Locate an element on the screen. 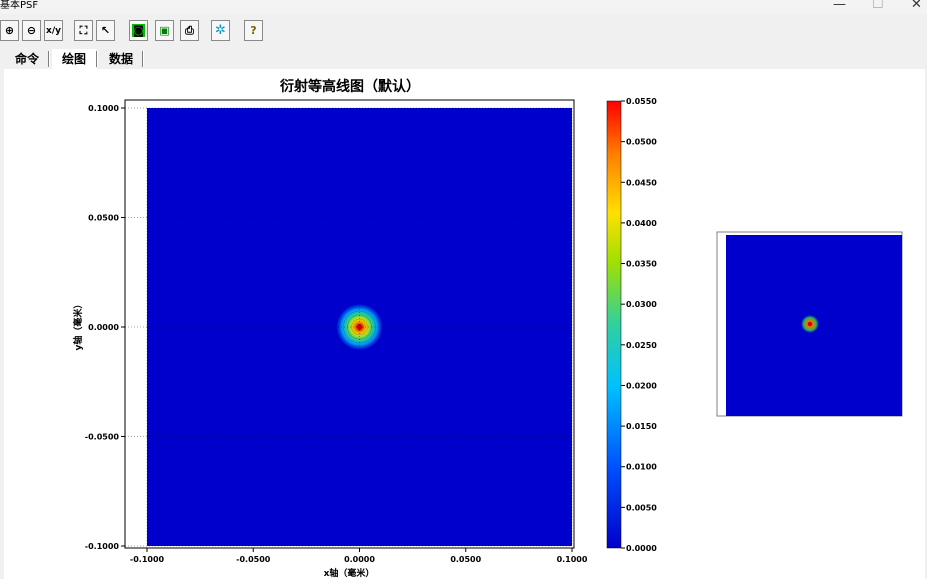  y-tick-label: 0.0000 is located at coordinates (103, 327).